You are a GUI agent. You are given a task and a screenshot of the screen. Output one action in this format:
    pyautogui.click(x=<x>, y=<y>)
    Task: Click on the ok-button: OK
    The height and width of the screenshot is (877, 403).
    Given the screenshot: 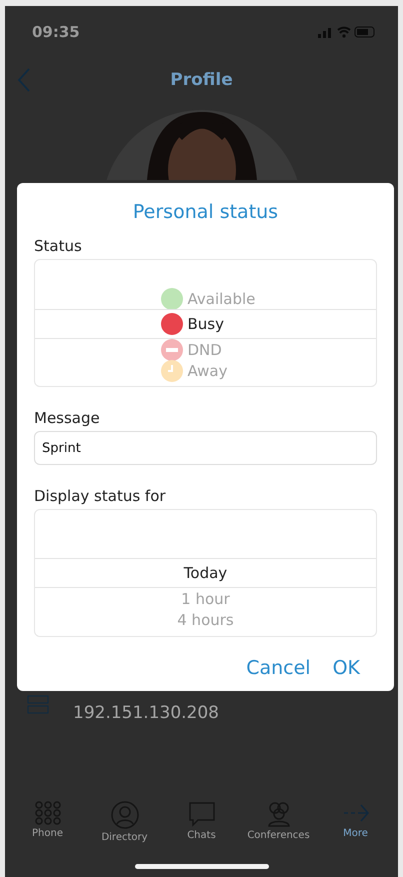 What is the action you would take?
    pyautogui.click(x=346, y=668)
    